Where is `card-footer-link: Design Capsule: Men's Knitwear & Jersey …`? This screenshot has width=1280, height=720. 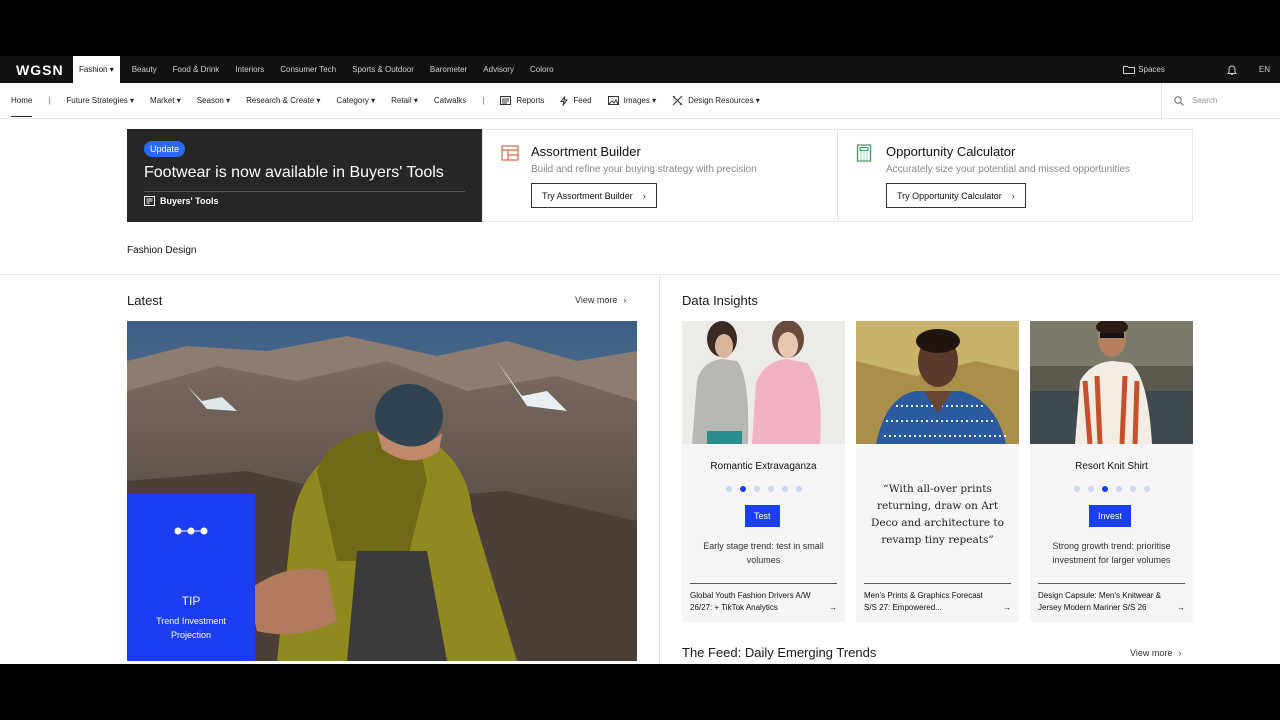 card-footer-link: Design Capsule: Men's Knitwear & Jersey … is located at coordinates (1111, 598).